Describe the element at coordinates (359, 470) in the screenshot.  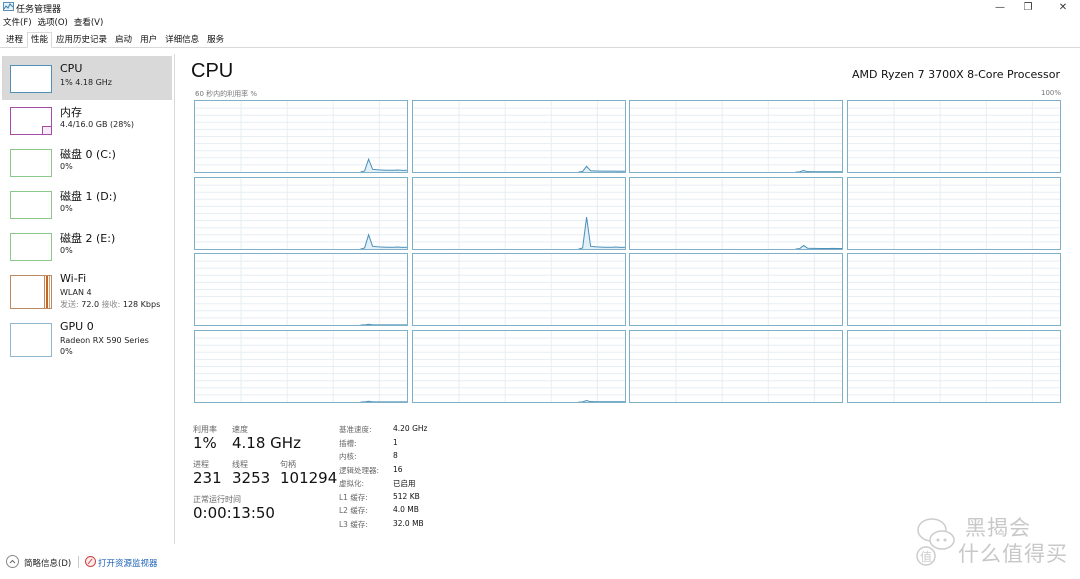
I see `spec-key: 逻辑处理器:` at that location.